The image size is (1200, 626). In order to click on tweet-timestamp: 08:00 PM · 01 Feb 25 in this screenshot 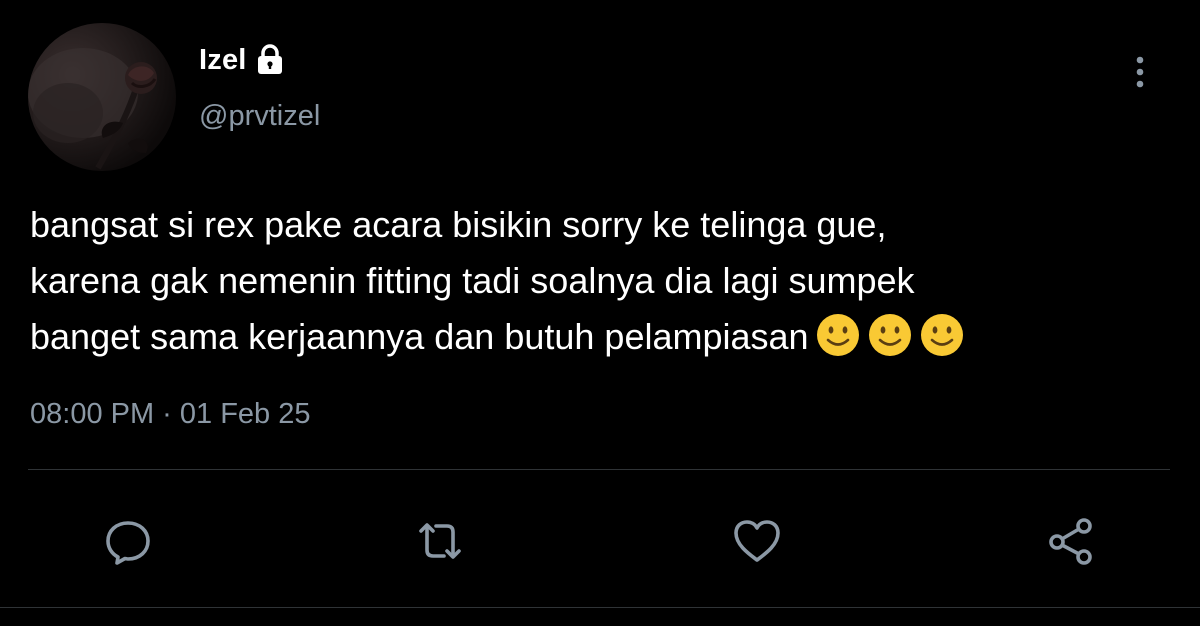, I will do `click(170, 414)`.